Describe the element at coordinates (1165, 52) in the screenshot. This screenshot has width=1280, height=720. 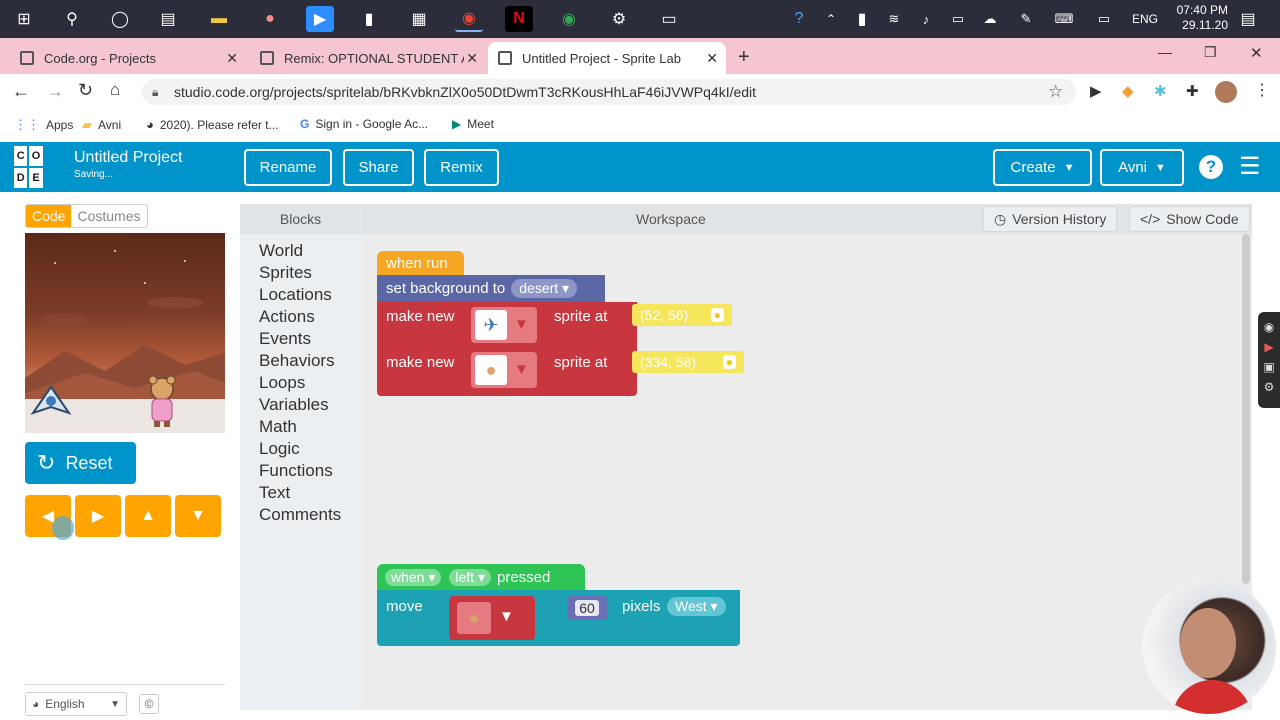
I see `minimize-icon: —` at that location.